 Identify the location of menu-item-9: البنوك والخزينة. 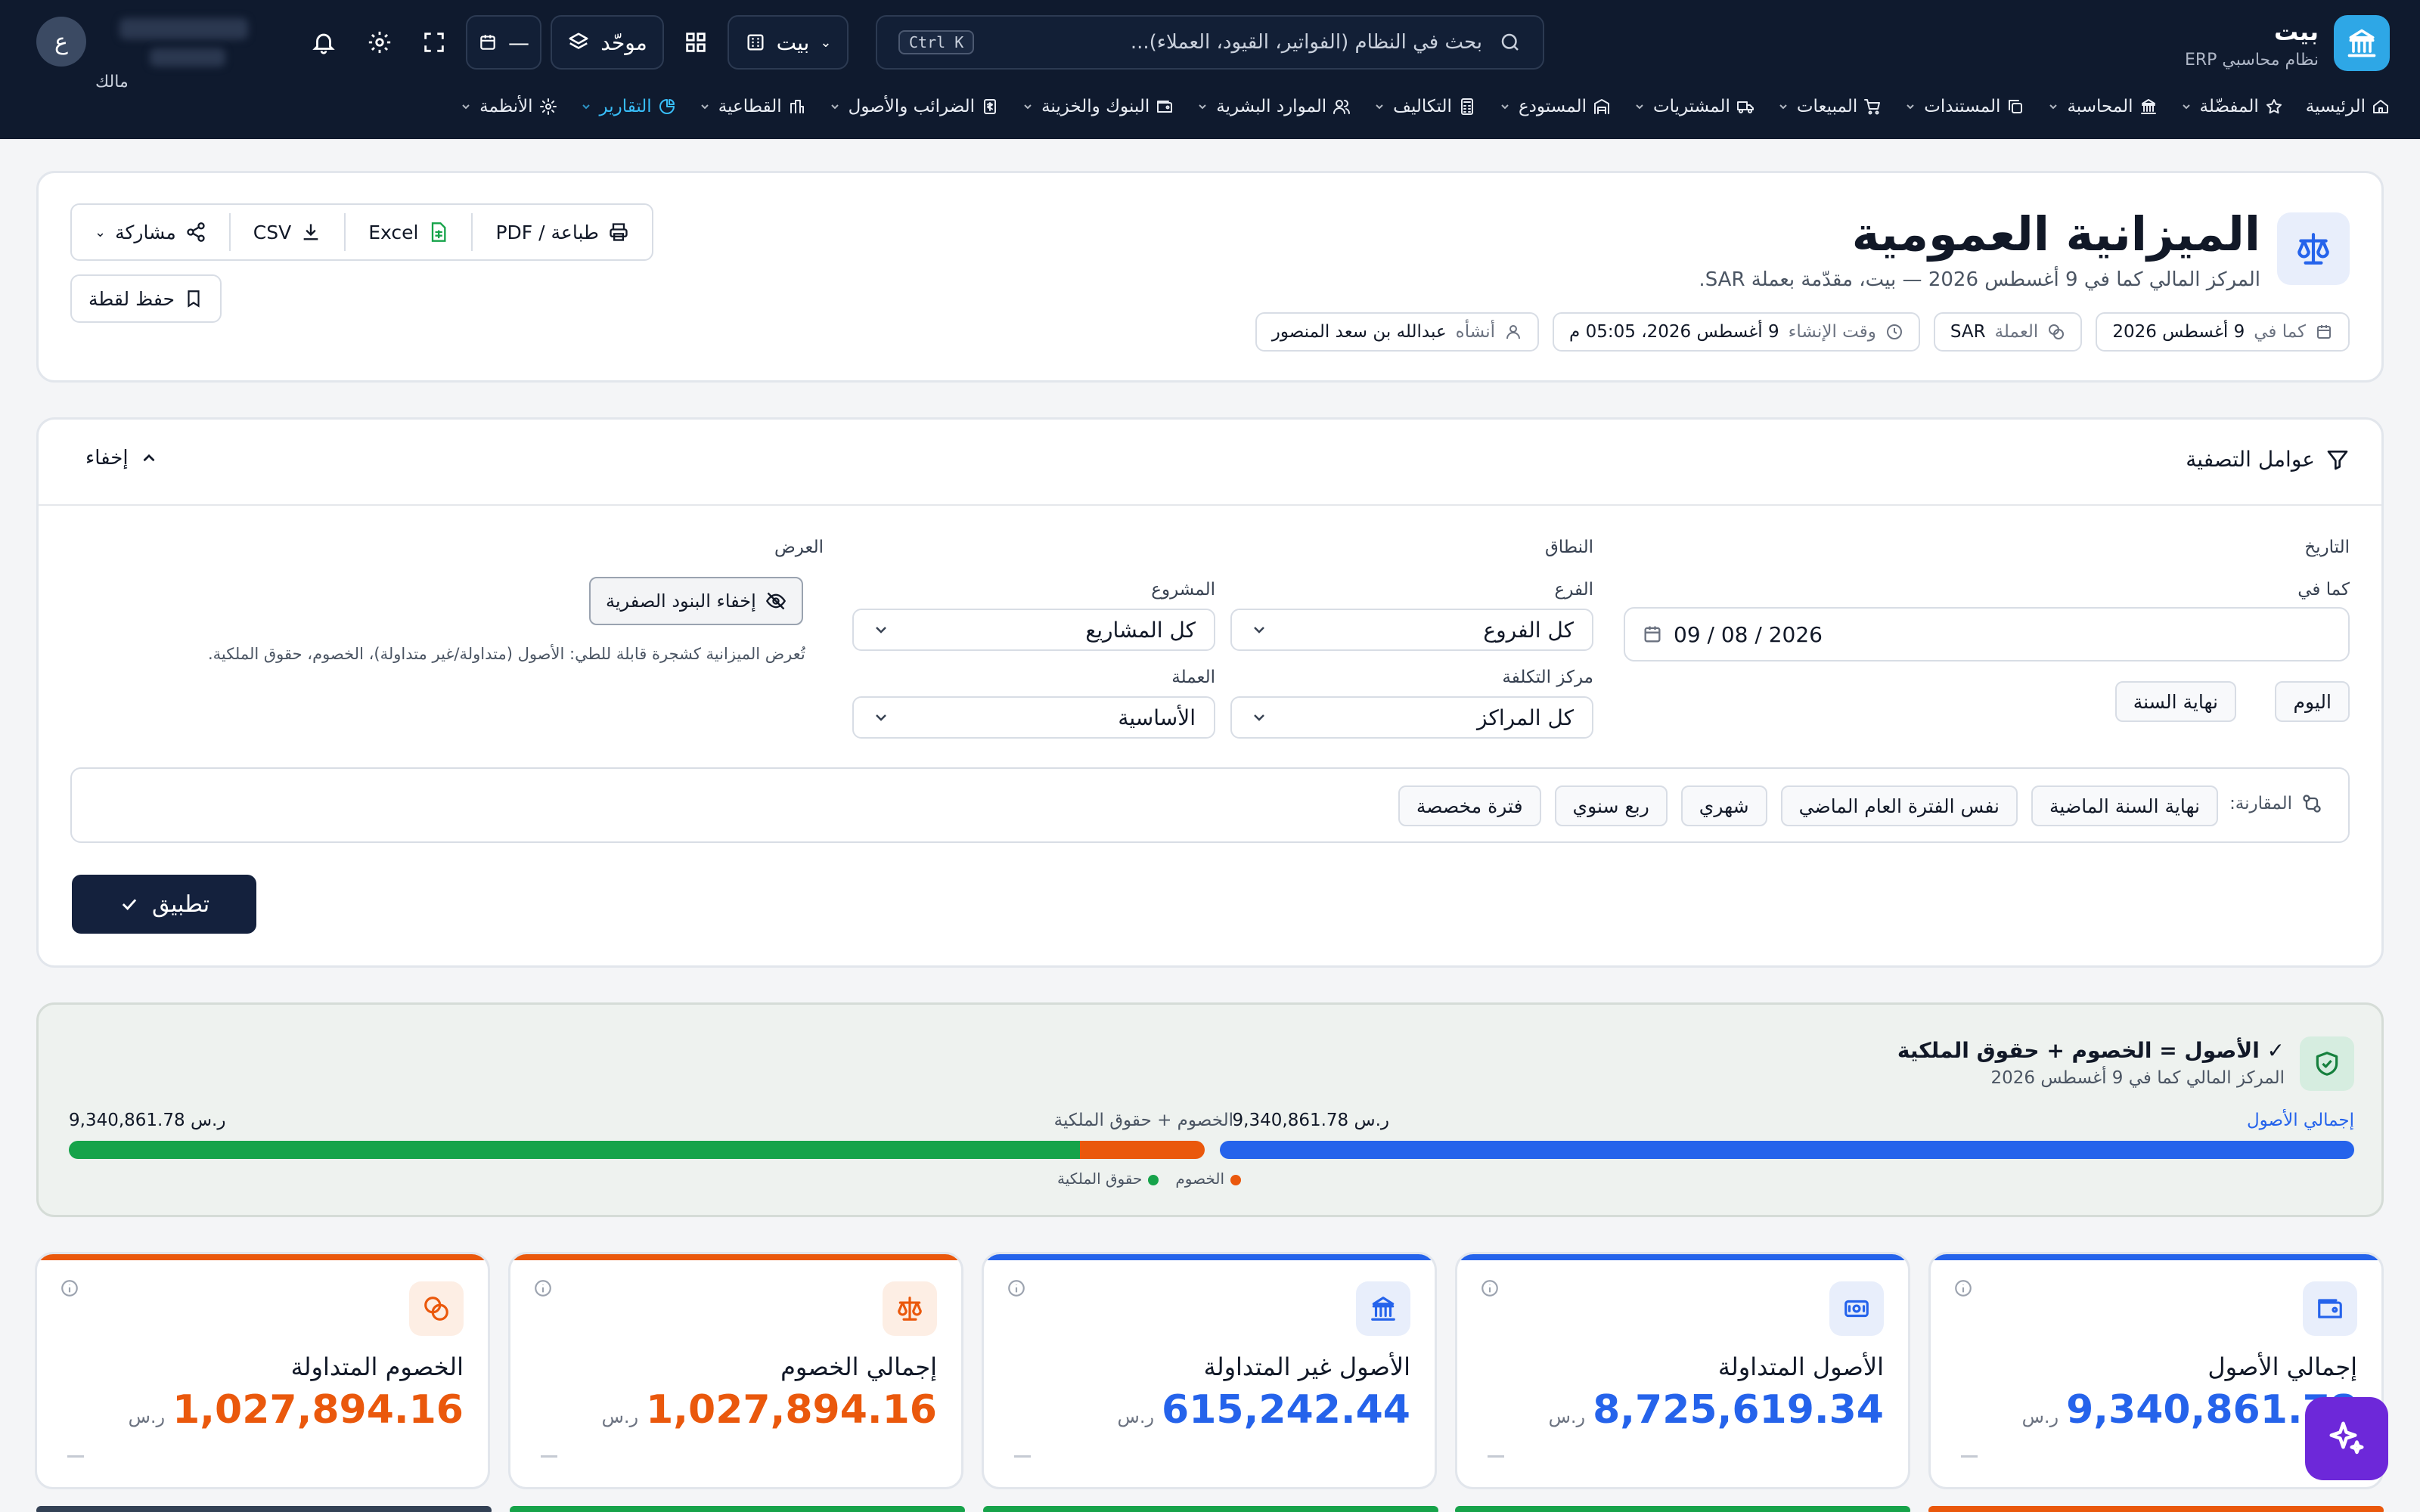
(1098, 106).